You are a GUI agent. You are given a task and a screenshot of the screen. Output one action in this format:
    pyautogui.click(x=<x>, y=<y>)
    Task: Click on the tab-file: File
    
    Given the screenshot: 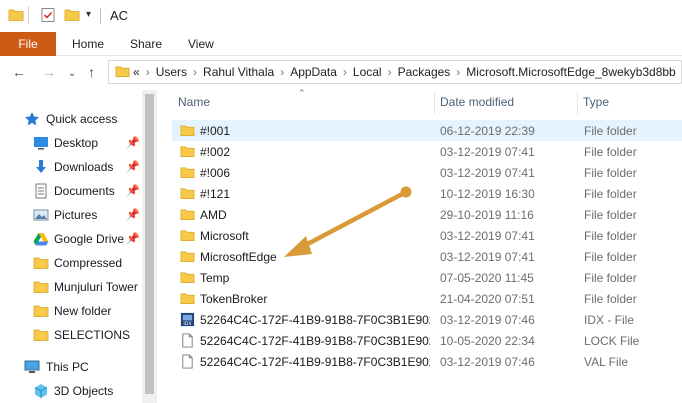 What is the action you would take?
    pyautogui.click(x=28, y=44)
    